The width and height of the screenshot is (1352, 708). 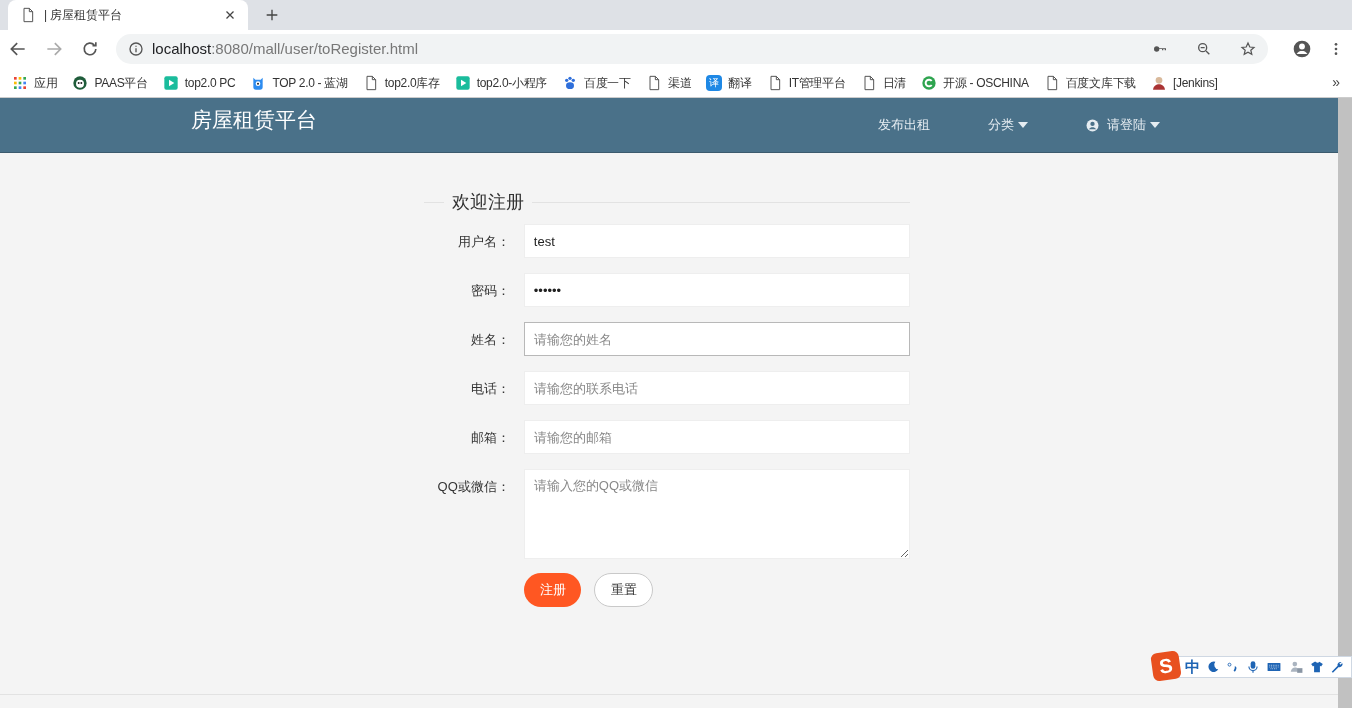 I want to click on page-icon, so click(x=28, y=15).